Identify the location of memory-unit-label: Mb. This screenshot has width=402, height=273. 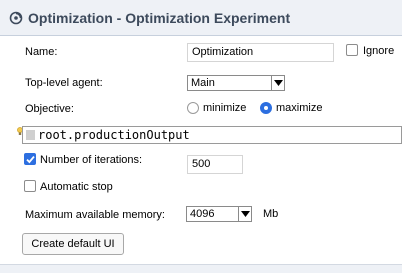
(271, 214).